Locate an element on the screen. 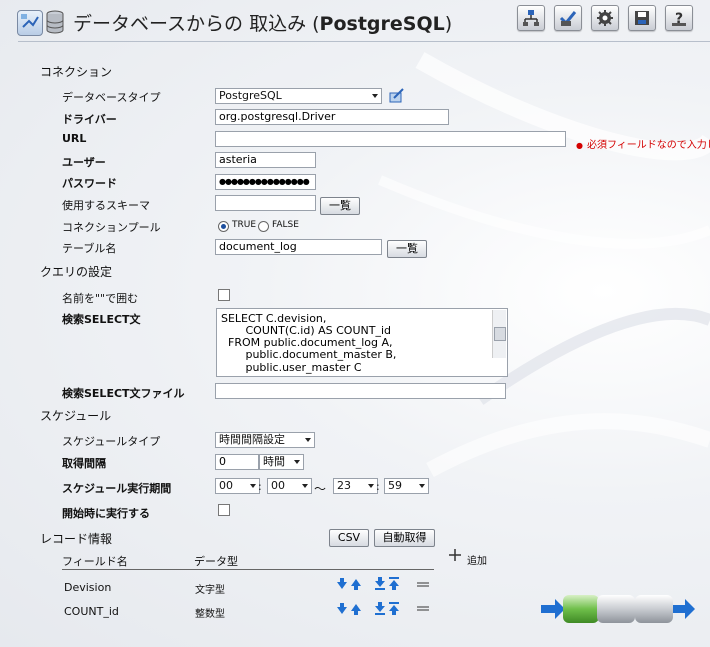 The image size is (710, 647). table-field: document_log is located at coordinates (298, 247).